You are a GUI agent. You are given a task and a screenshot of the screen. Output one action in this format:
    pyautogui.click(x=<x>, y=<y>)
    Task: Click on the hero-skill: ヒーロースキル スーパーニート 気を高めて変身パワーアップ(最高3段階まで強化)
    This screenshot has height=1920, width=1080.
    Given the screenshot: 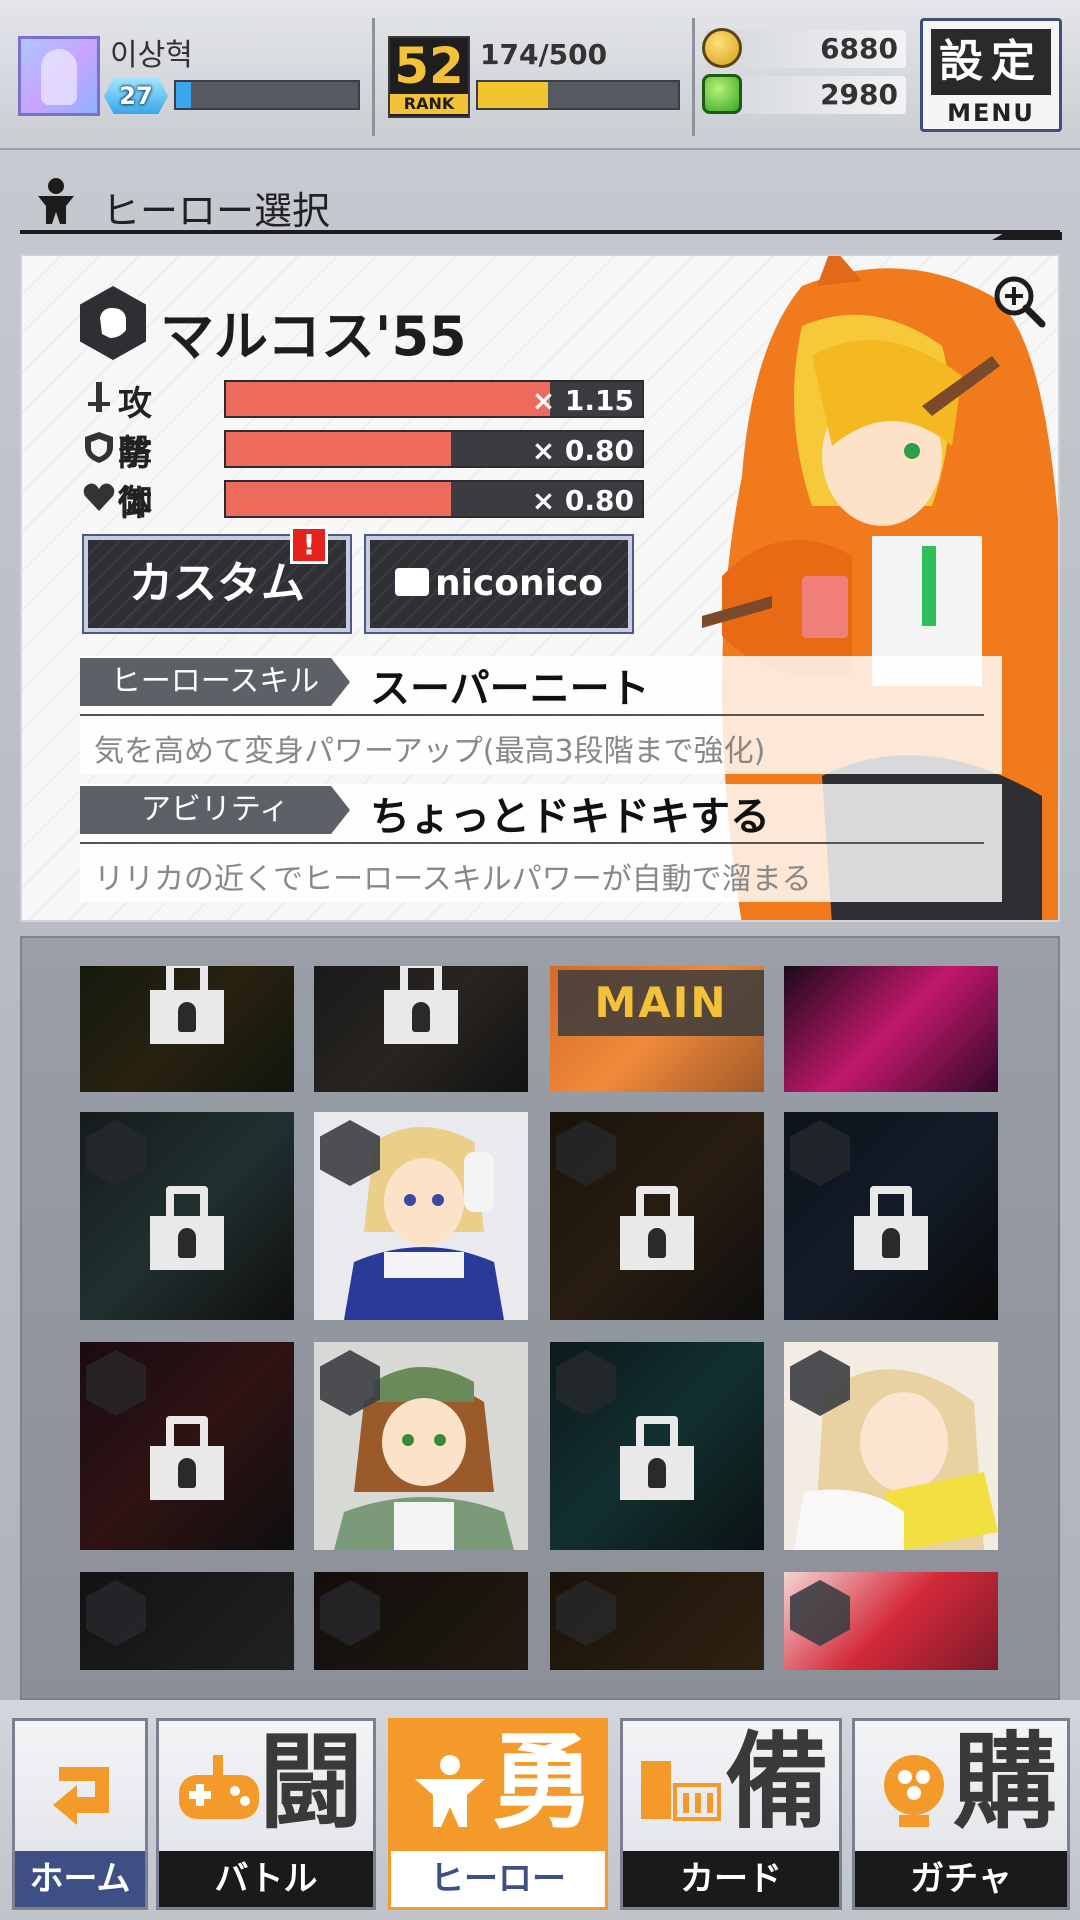 What is the action you would take?
    pyautogui.click(x=541, y=715)
    